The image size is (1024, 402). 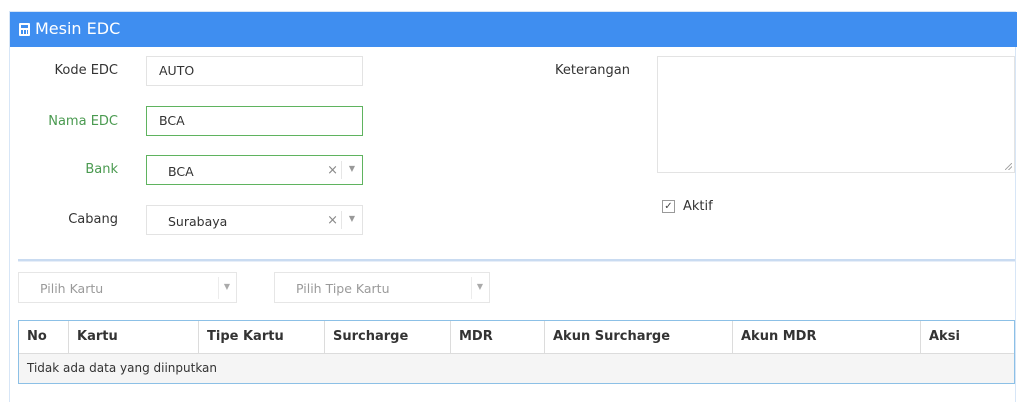 I want to click on pilih-kartu-select: Pilih Kartu ▼, so click(x=127, y=287).